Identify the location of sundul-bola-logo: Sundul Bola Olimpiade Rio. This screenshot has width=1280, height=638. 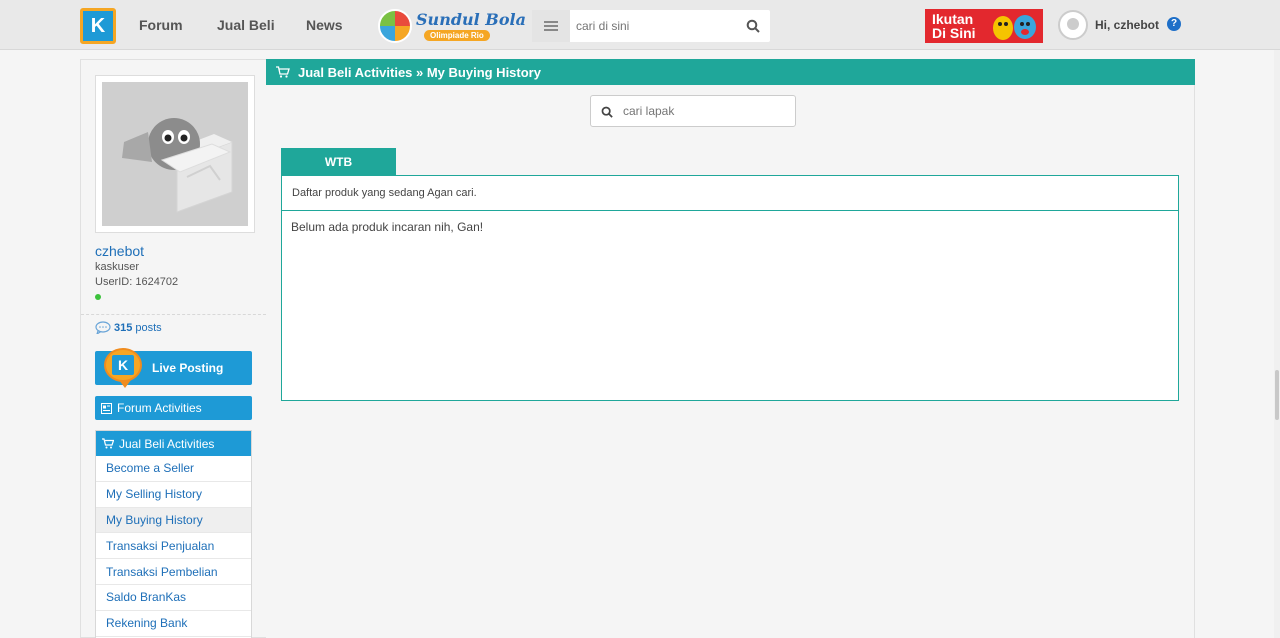
(452, 26).